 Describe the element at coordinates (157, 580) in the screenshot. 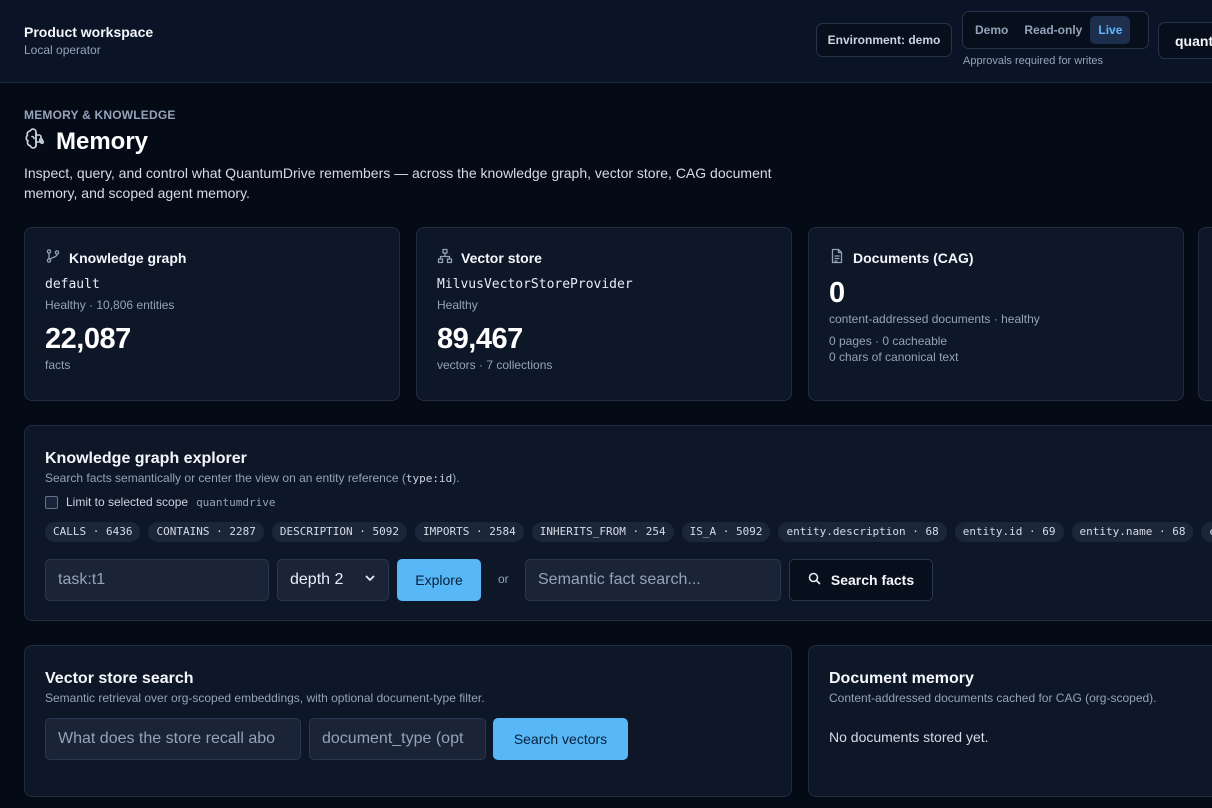

I see `entity-reference-input: task:t1` at that location.